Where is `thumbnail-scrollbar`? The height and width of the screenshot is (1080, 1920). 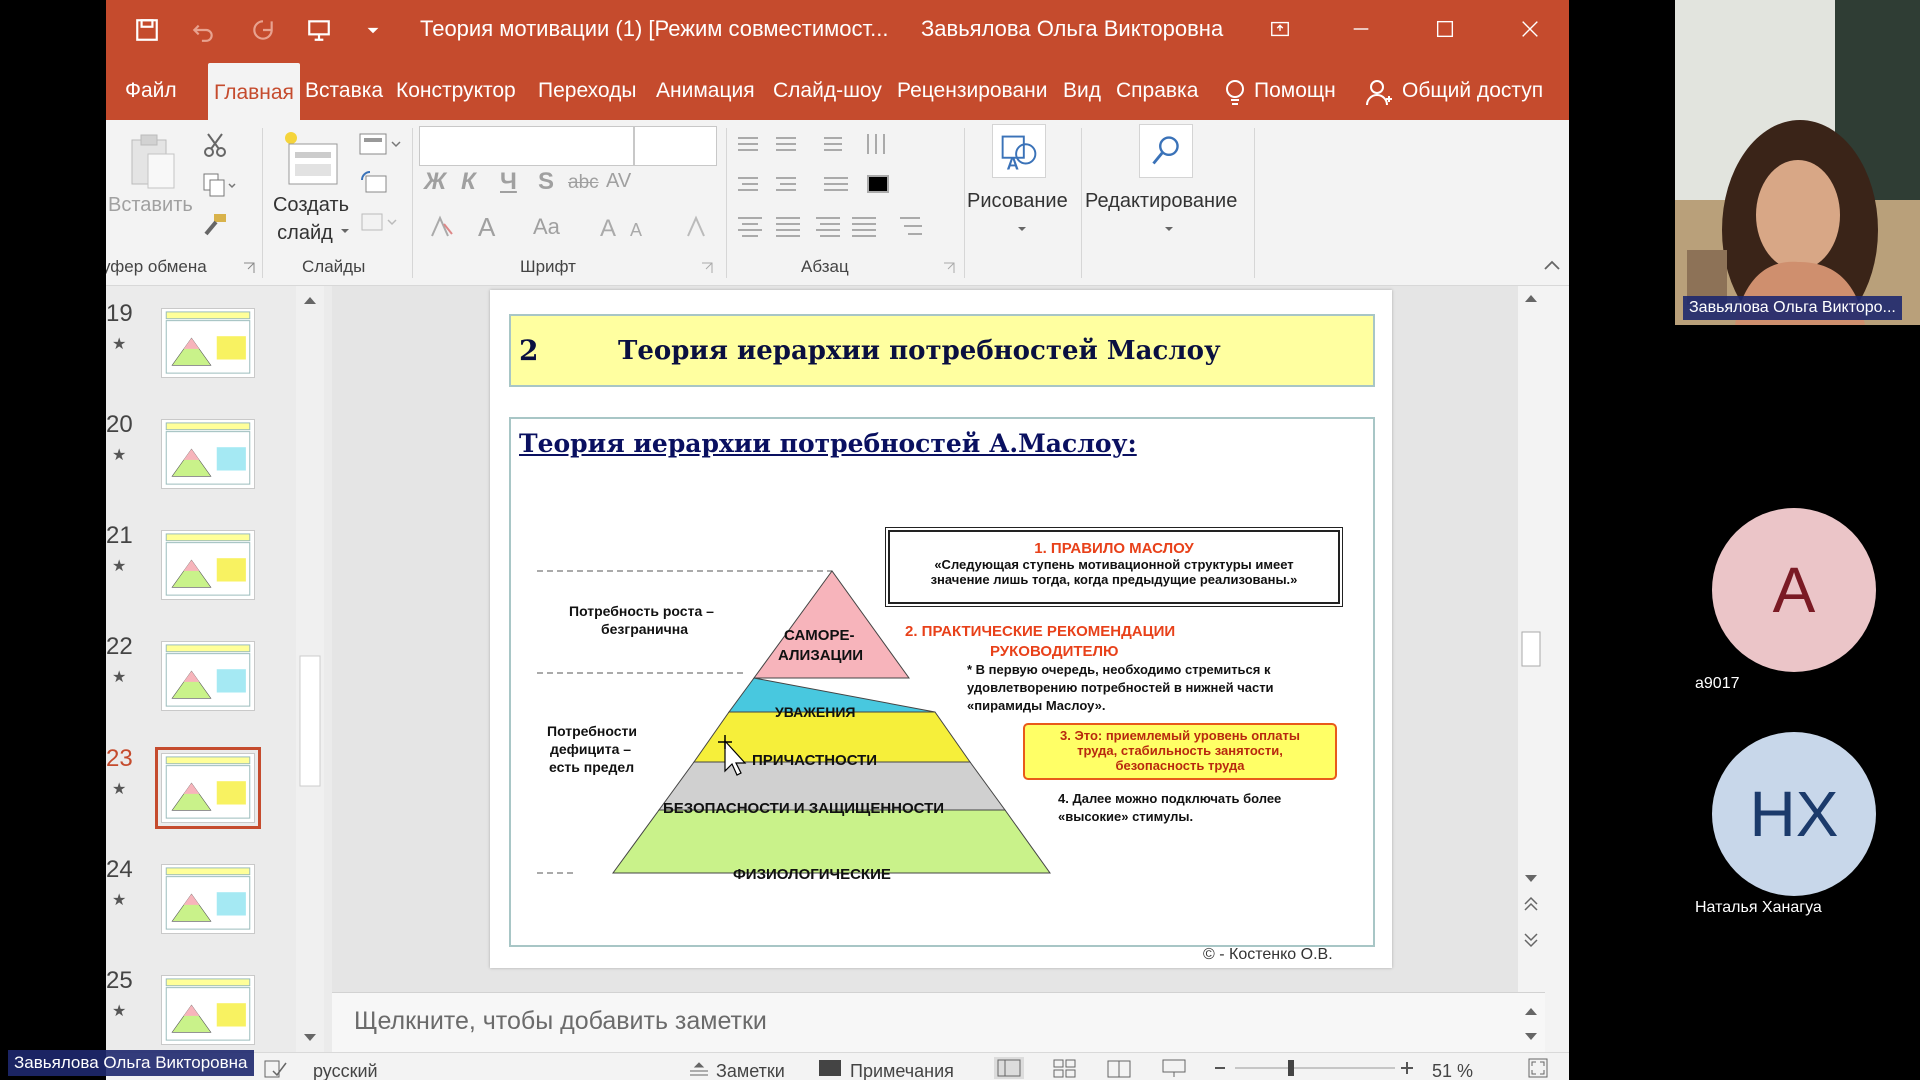 thumbnail-scrollbar is located at coordinates (310, 669).